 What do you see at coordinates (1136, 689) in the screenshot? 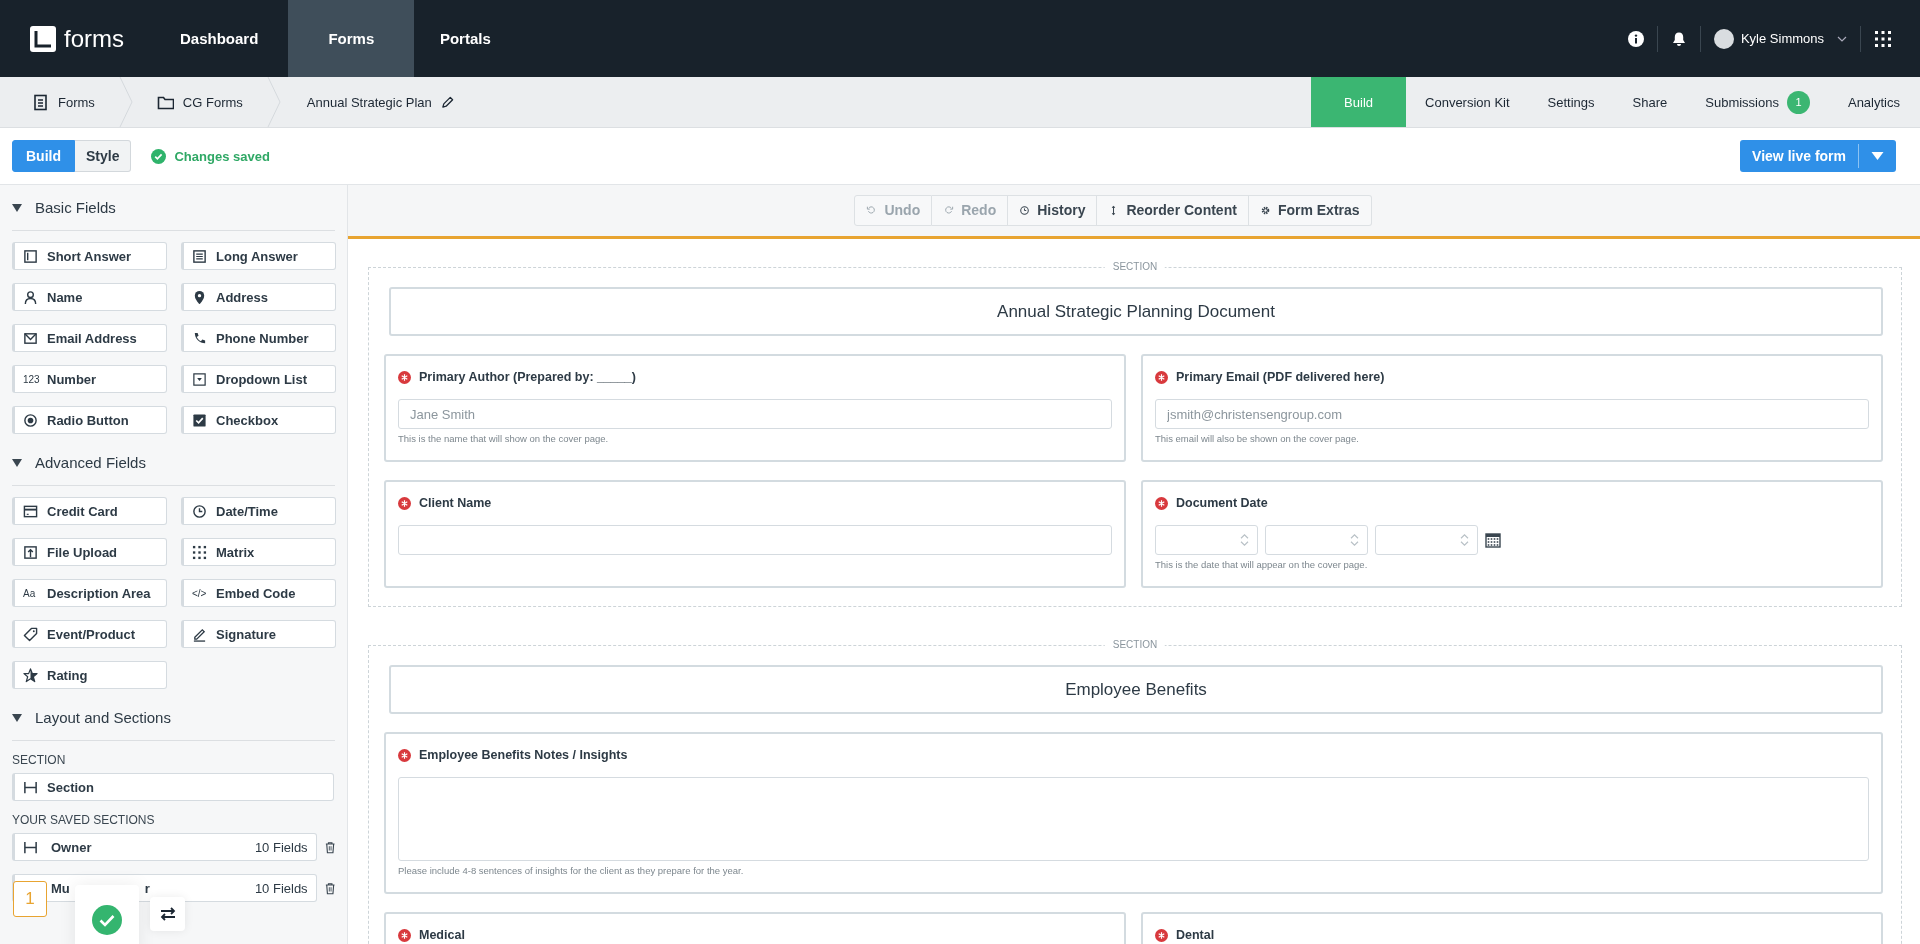
I see `section-title: Employee Benefits` at bounding box center [1136, 689].